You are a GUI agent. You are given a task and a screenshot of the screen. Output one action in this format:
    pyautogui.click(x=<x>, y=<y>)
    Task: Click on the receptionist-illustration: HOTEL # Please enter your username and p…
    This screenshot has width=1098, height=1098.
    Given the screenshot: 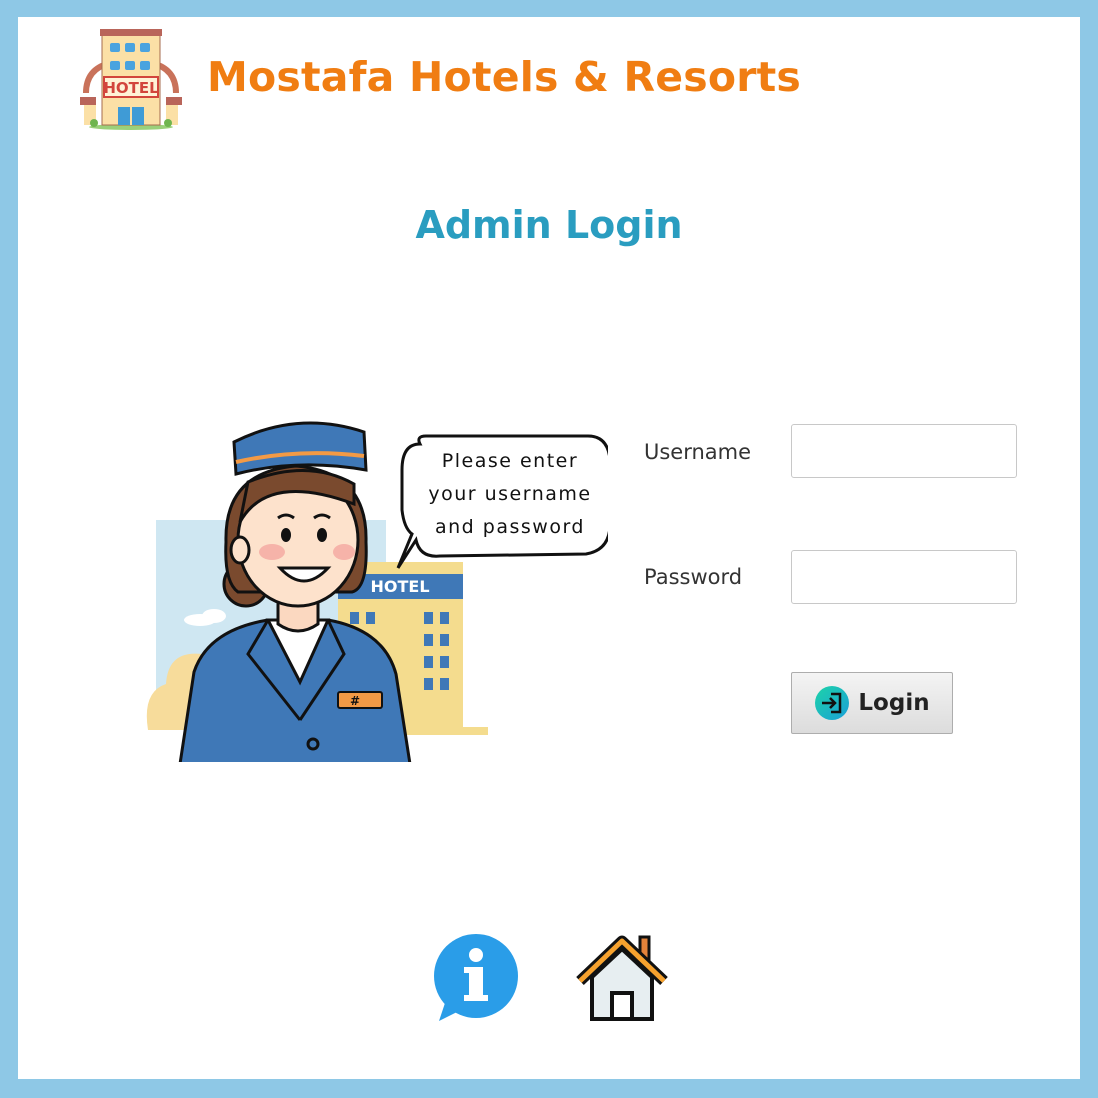 What is the action you would take?
    pyautogui.click(x=377, y=591)
    